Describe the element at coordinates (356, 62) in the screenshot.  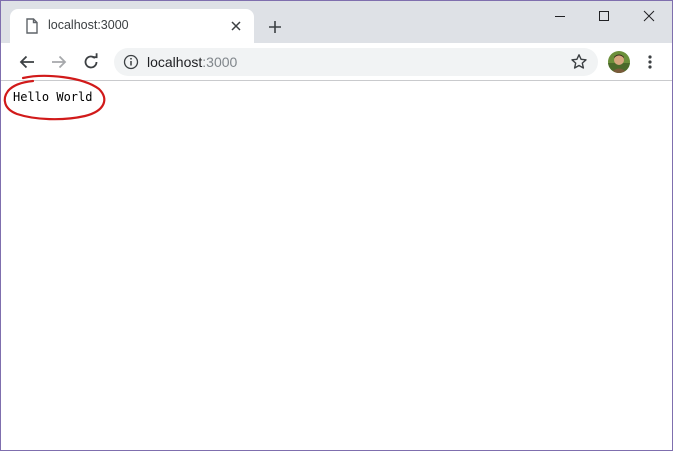
I see `address-bar: localhost:3000` at that location.